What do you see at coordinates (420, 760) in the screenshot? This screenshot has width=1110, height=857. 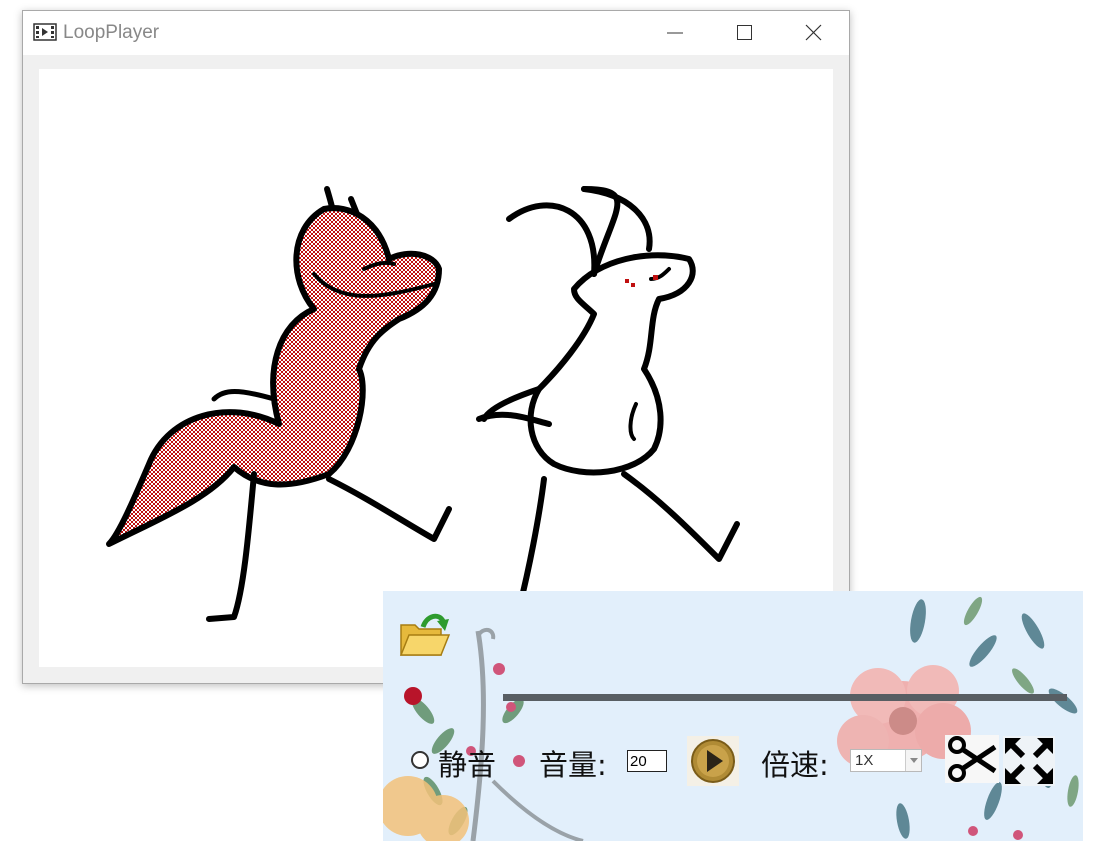 I see `mute-radio` at bounding box center [420, 760].